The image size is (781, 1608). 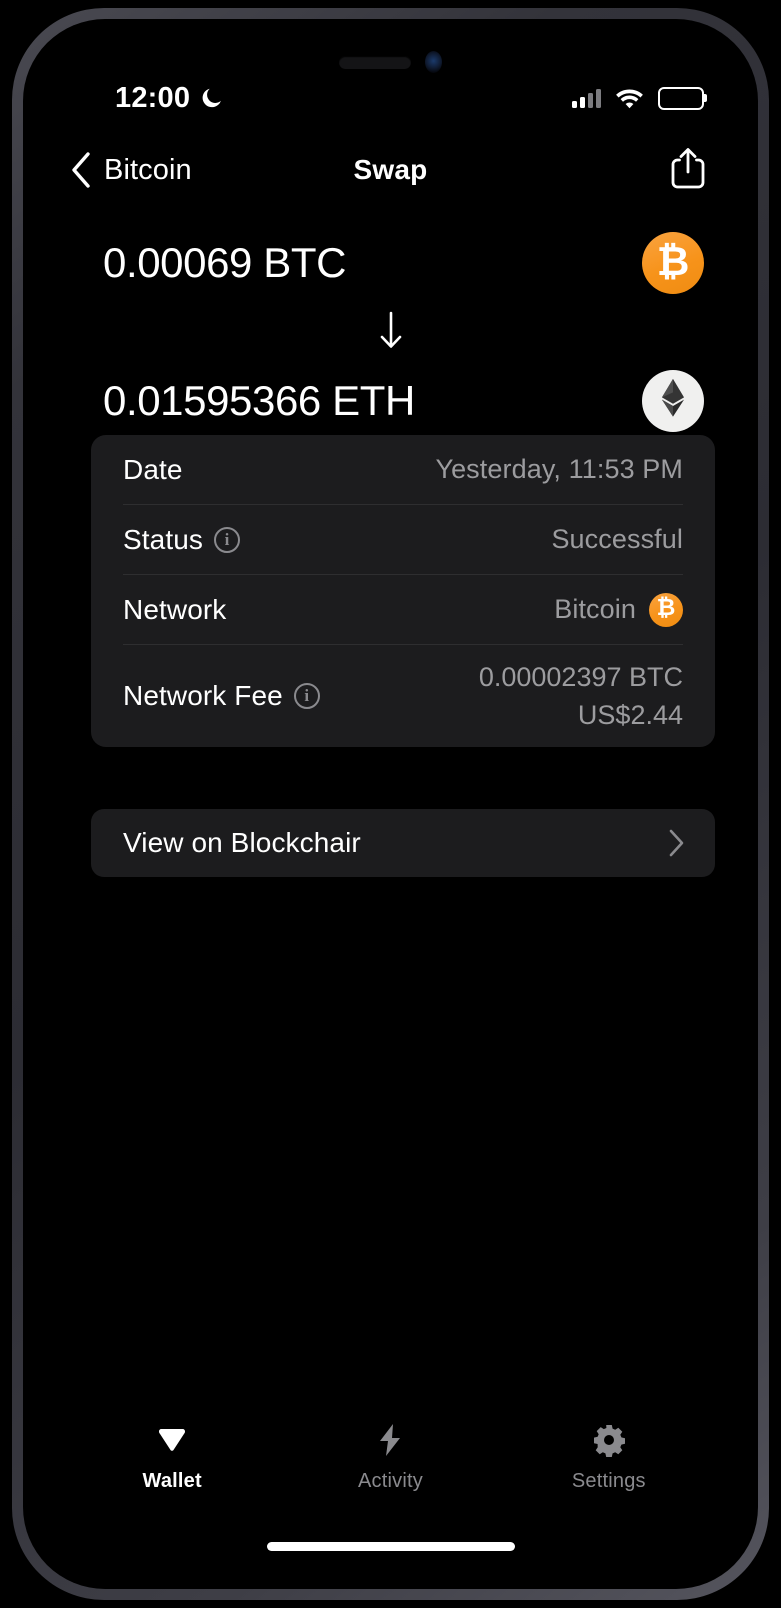 I want to click on tab-wallet: Wallet, so click(x=172, y=1458).